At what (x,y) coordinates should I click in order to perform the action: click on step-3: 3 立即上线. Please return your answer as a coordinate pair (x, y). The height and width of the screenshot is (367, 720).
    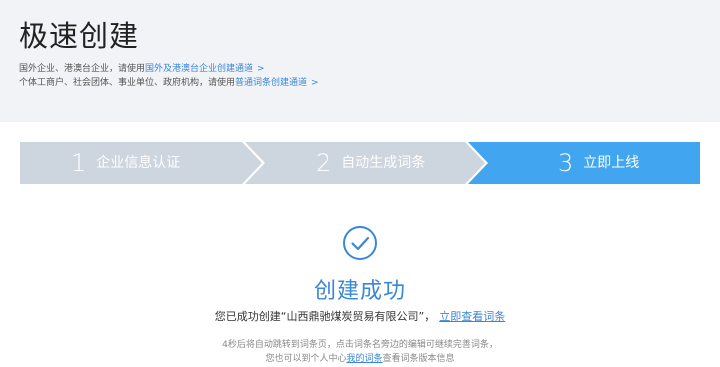
    Looking at the image, I should click on (598, 163).